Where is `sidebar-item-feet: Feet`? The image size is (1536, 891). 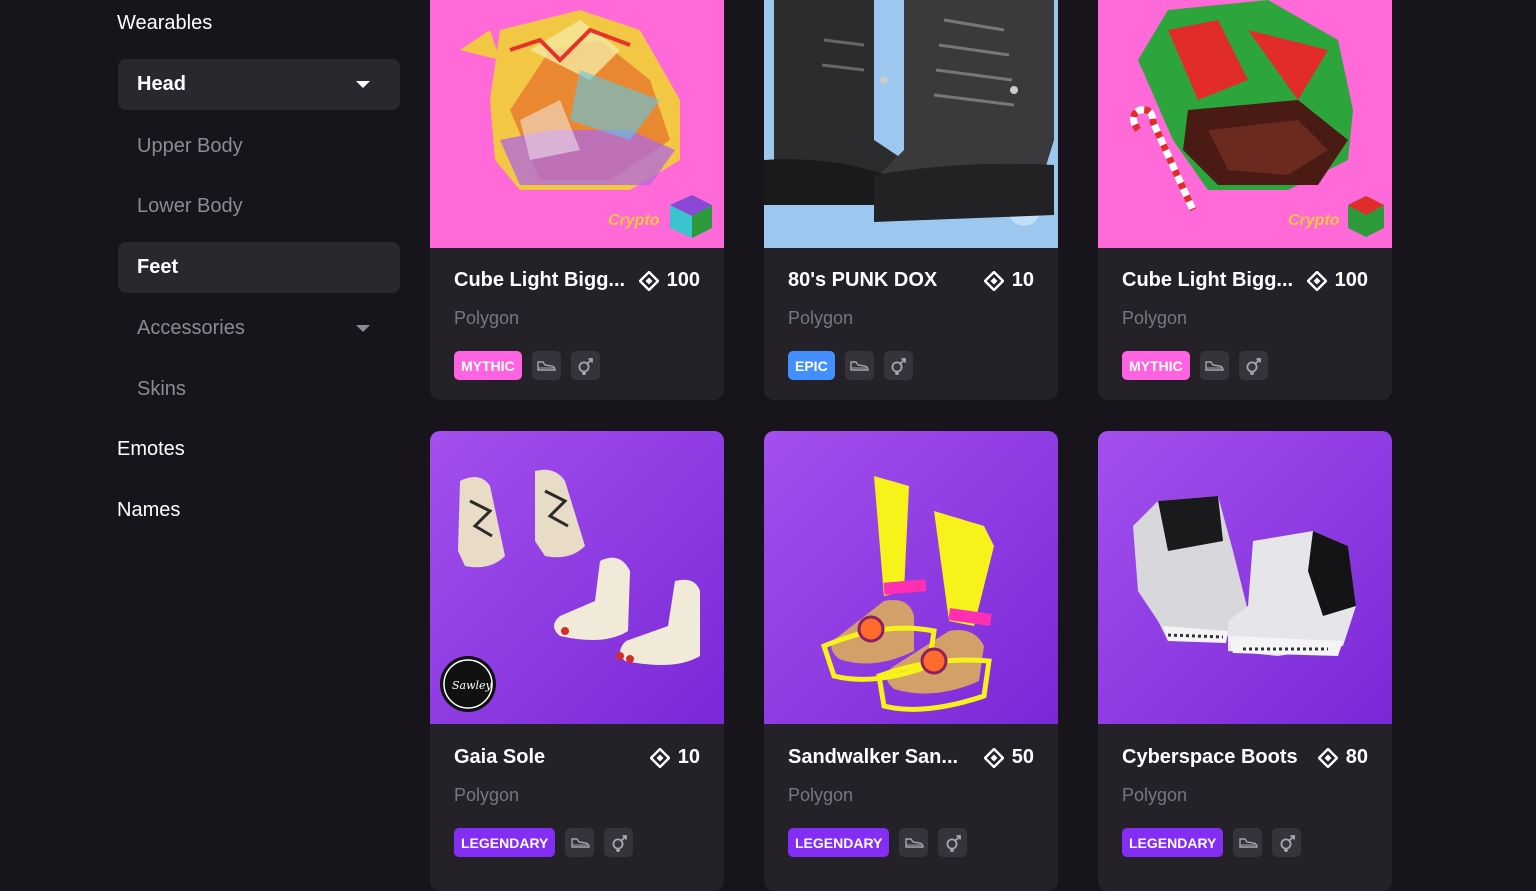 sidebar-item-feet: Feet is located at coordinates (259, 267).